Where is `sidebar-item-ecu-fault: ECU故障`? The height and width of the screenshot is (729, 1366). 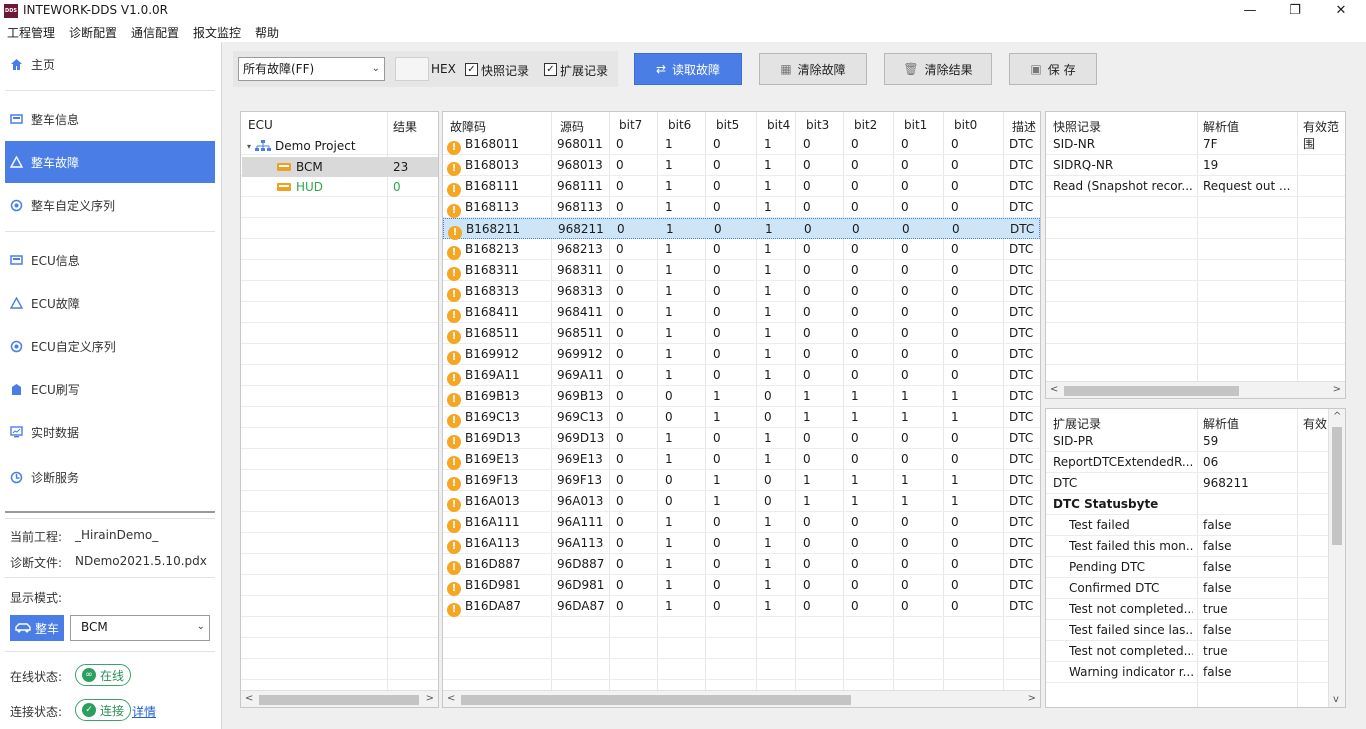
sidebar-item-ecu-fault: ECU故障 is located at coordinates (110, 303).